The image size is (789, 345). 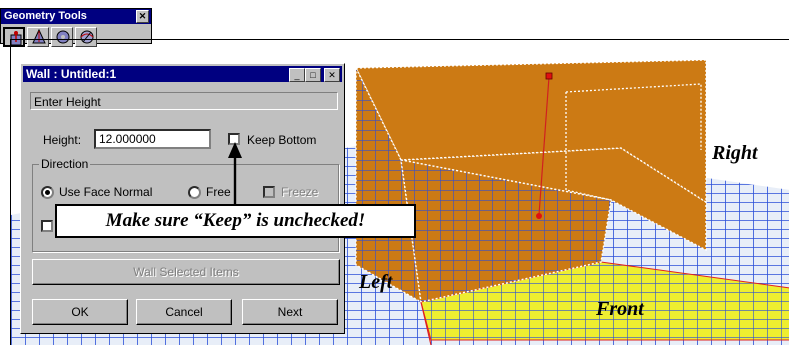 I want to click on use-face-normal-label: Use Face Normal, so click(x=106, y=192).